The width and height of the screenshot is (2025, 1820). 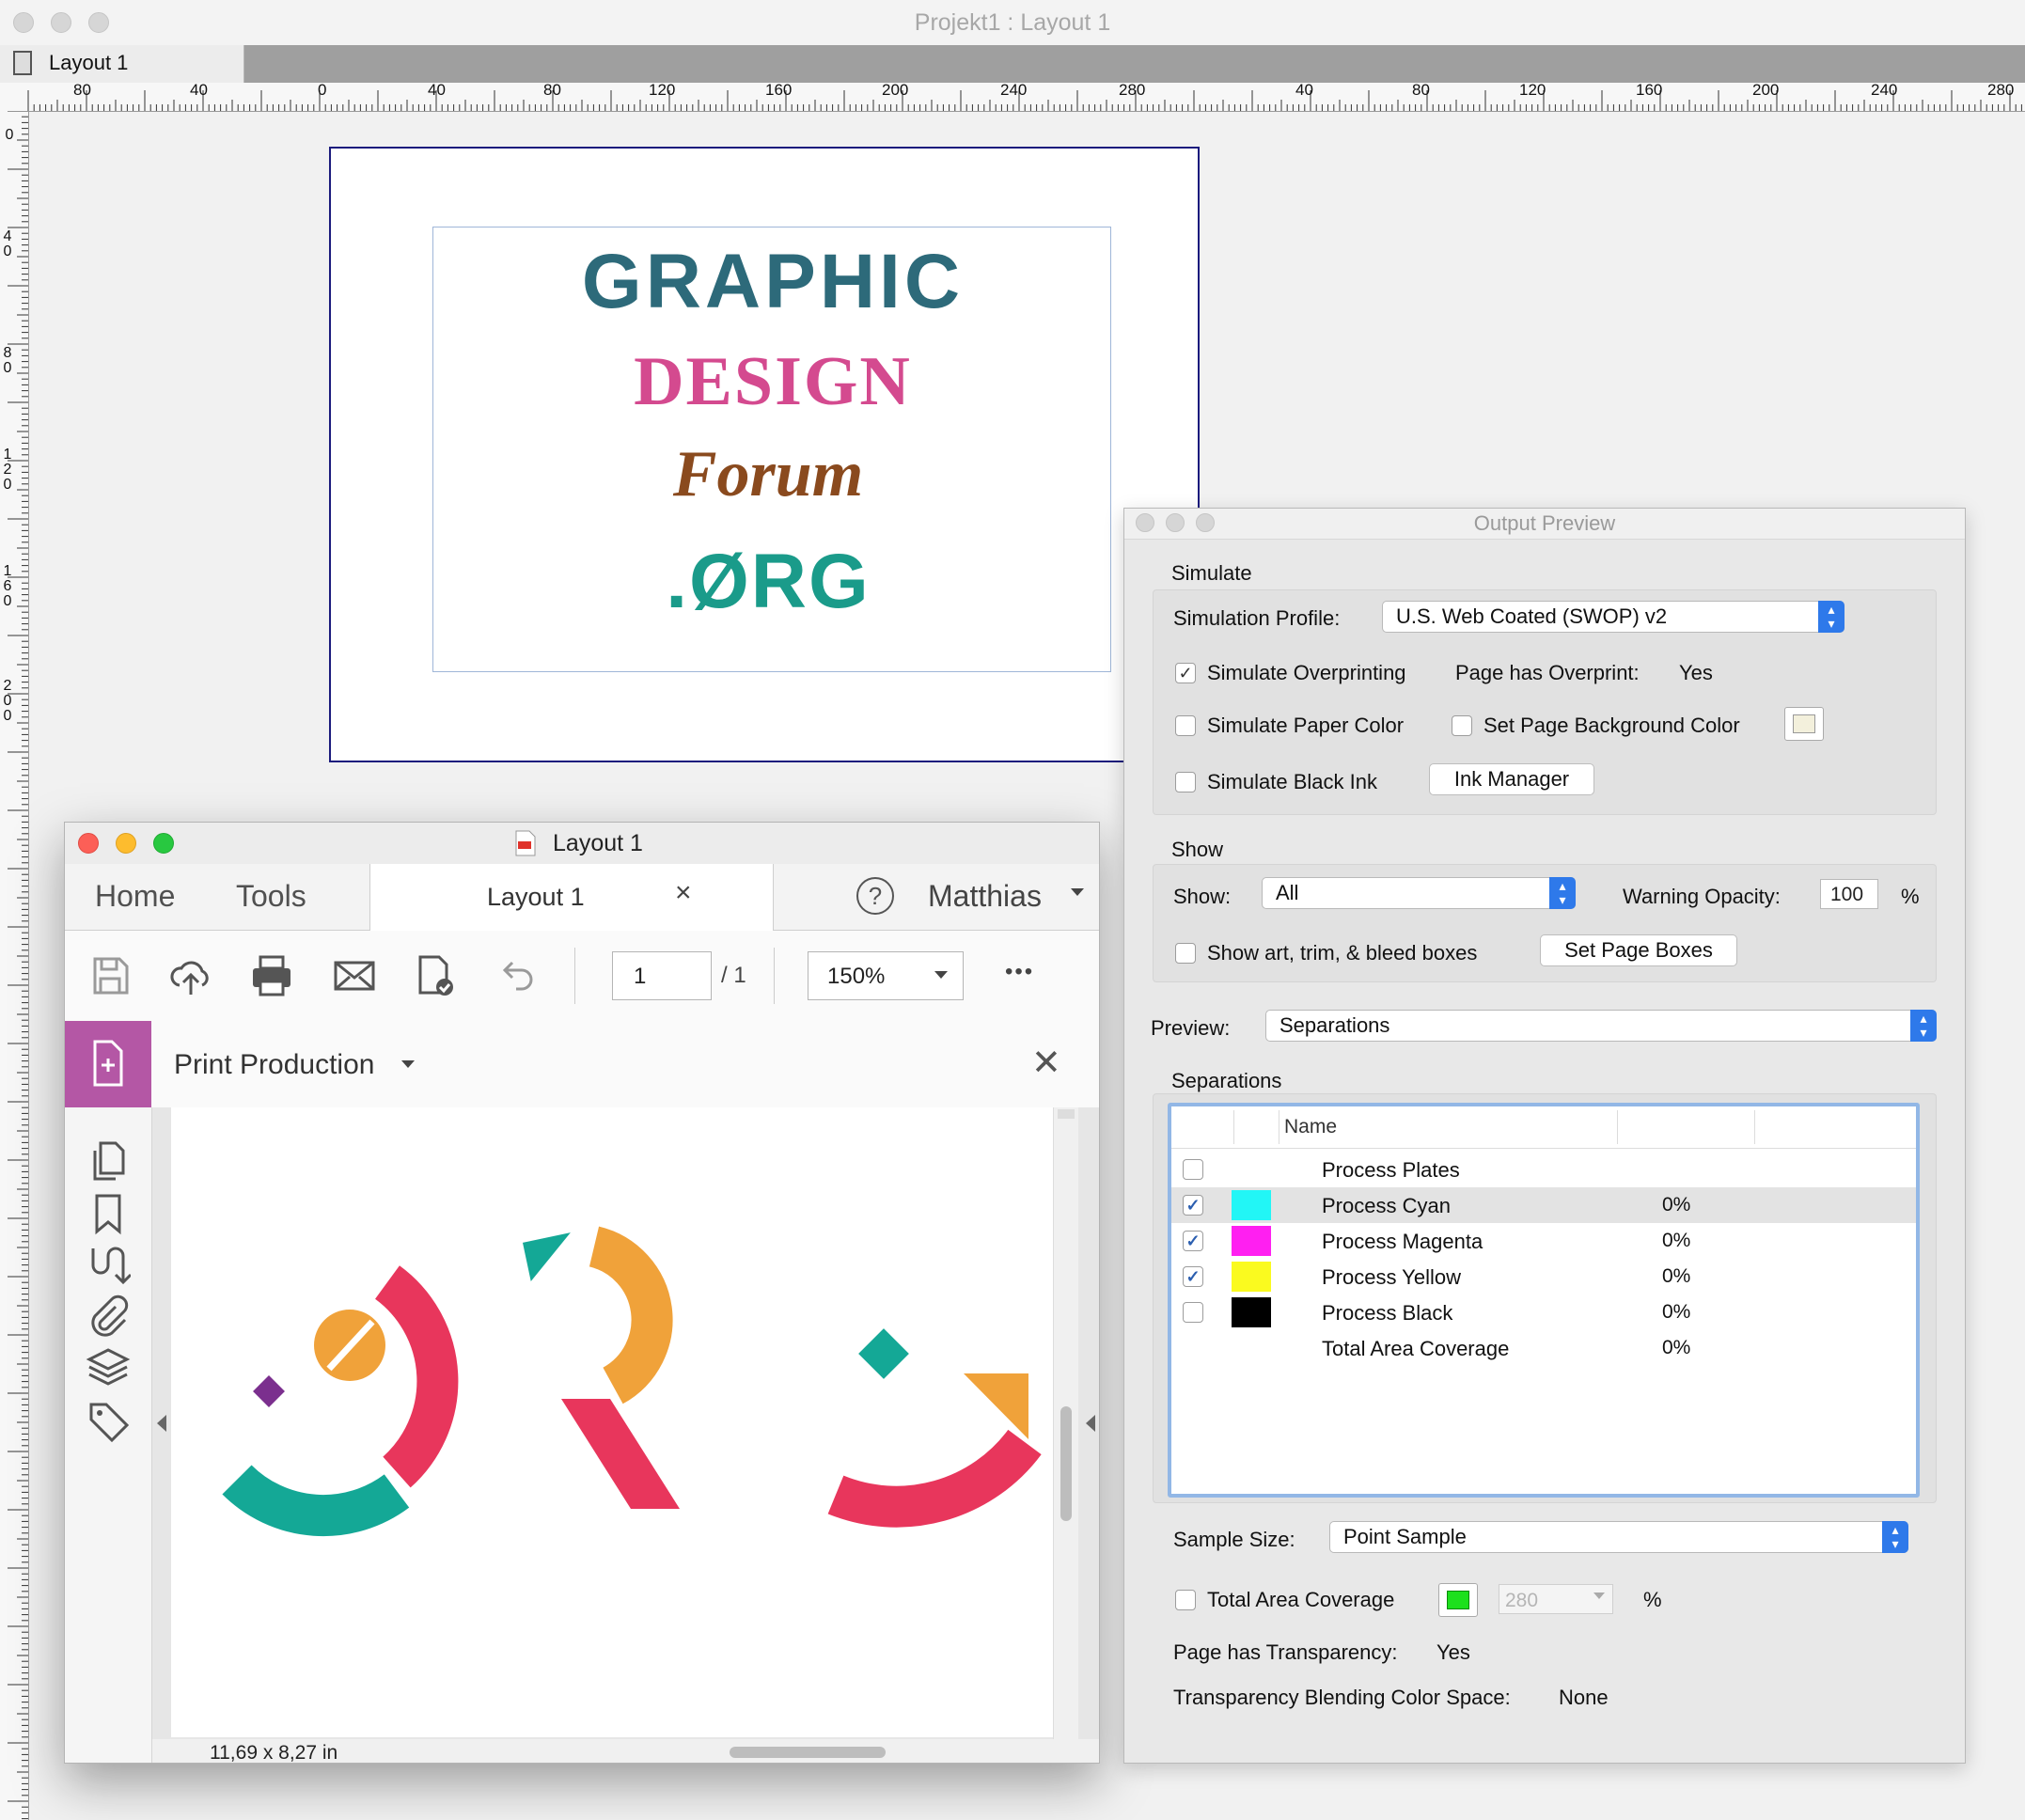 What do you see at coordinates (1234, 1539) in the screenshot?
I see `sample-size-label: Sample Size:` at bounding box center [1234, 1539].